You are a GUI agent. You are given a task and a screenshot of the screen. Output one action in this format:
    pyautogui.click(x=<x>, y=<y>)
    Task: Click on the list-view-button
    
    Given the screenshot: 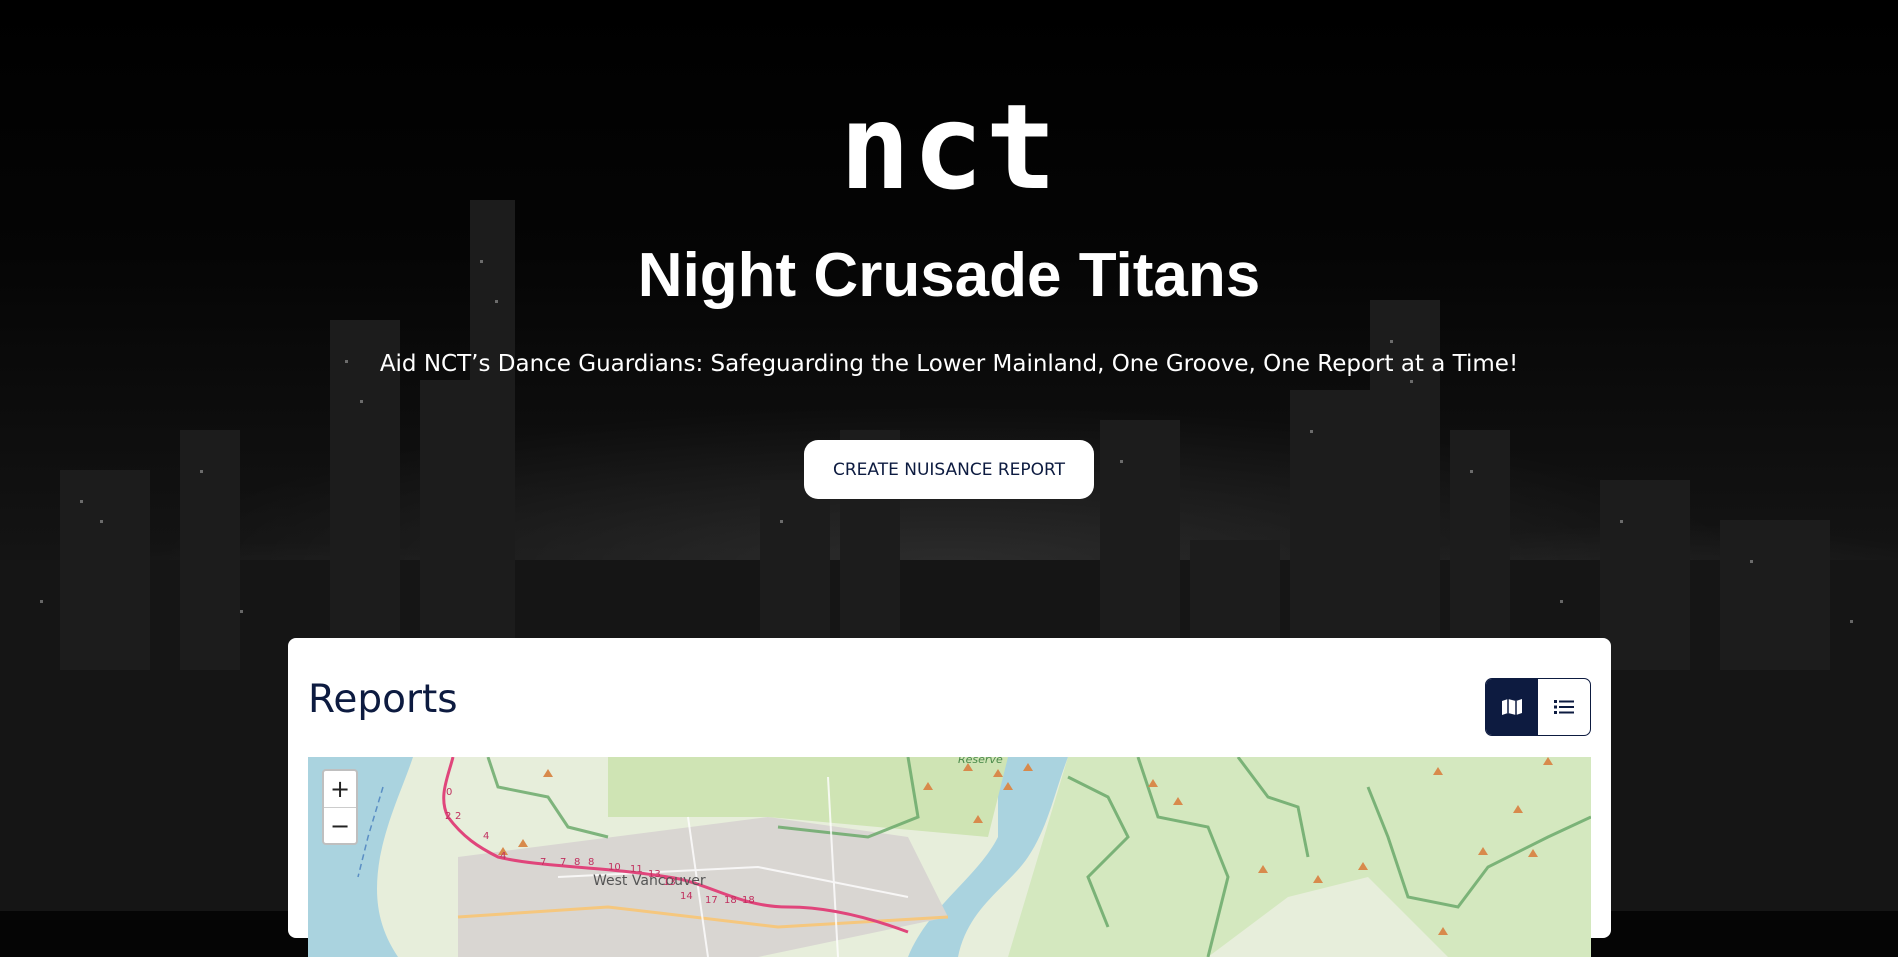 What is the action you would take?
    pyautogui.click(x=1564, y=707)
    